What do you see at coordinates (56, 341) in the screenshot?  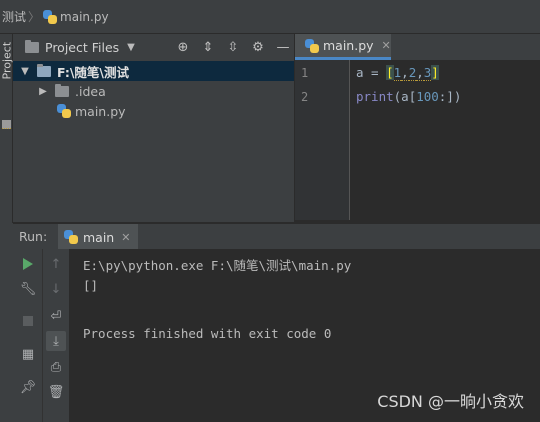 I see `scroll-to-end-icon: ⤓` at bounding box center [56, 341].